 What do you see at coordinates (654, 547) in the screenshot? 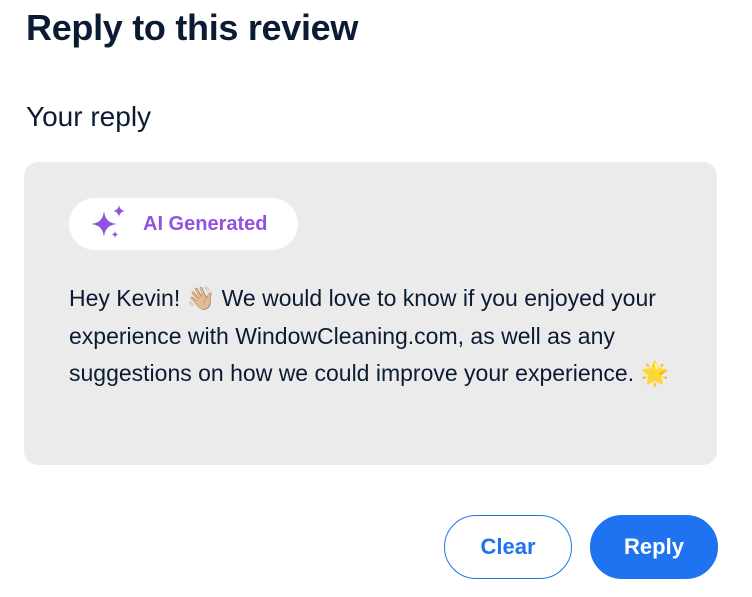
I see `reply-button: Reply` at bounding box center [654, 547].